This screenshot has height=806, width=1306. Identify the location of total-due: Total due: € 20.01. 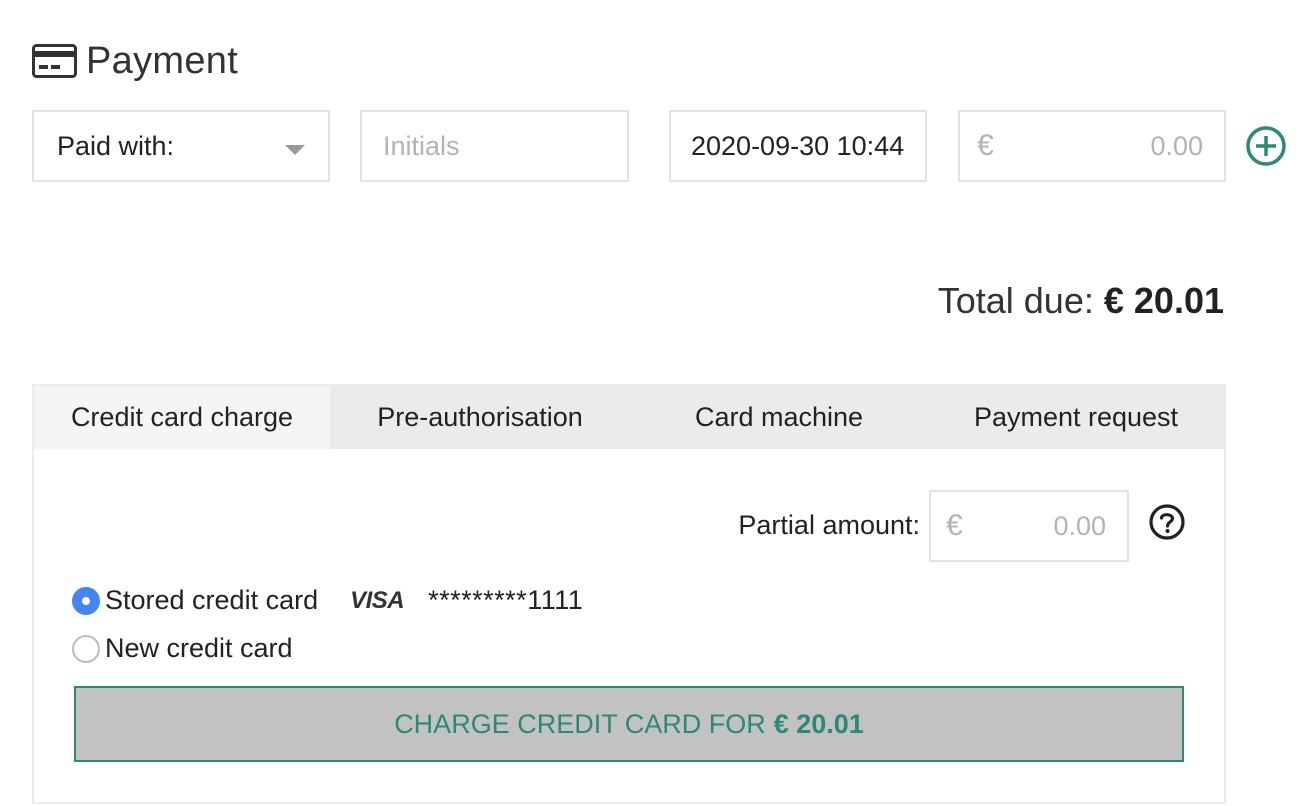
(1081, 301).